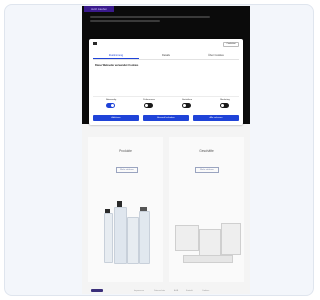 The width and height of the screenshot is (320, 300). I want to click on toggle-statistics: Statistiken, so click(187, 104).